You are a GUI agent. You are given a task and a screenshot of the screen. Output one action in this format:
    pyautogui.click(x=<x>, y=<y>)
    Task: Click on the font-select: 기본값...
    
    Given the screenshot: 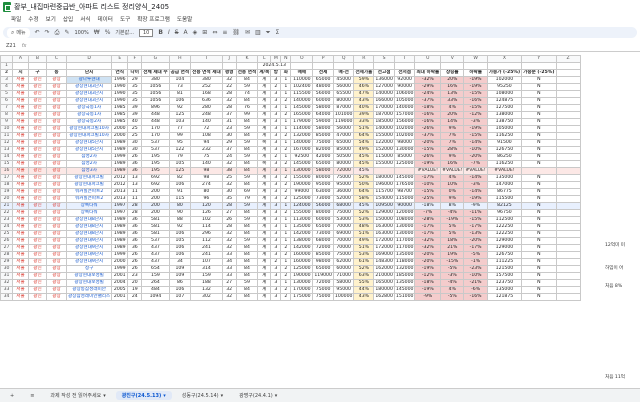 What is the action you would take?
    pyautogui.click(x=124, y=32)
    